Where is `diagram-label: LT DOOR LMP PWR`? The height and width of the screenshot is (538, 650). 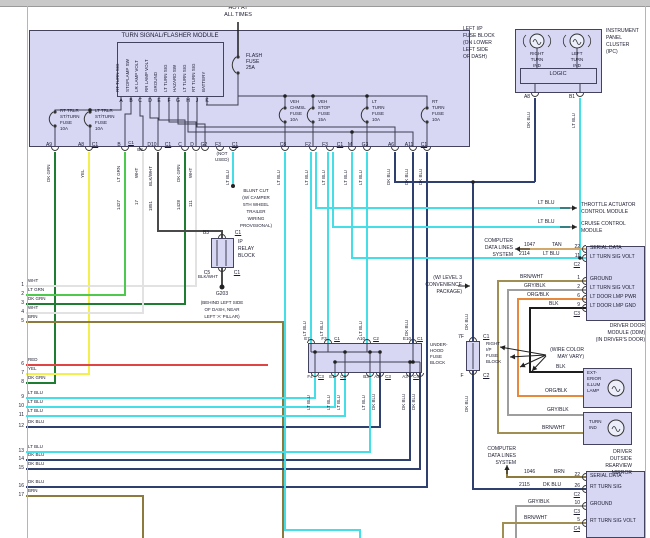 diagram-label: LT DOOR LMP PWR is located at coordinates (613, 297).